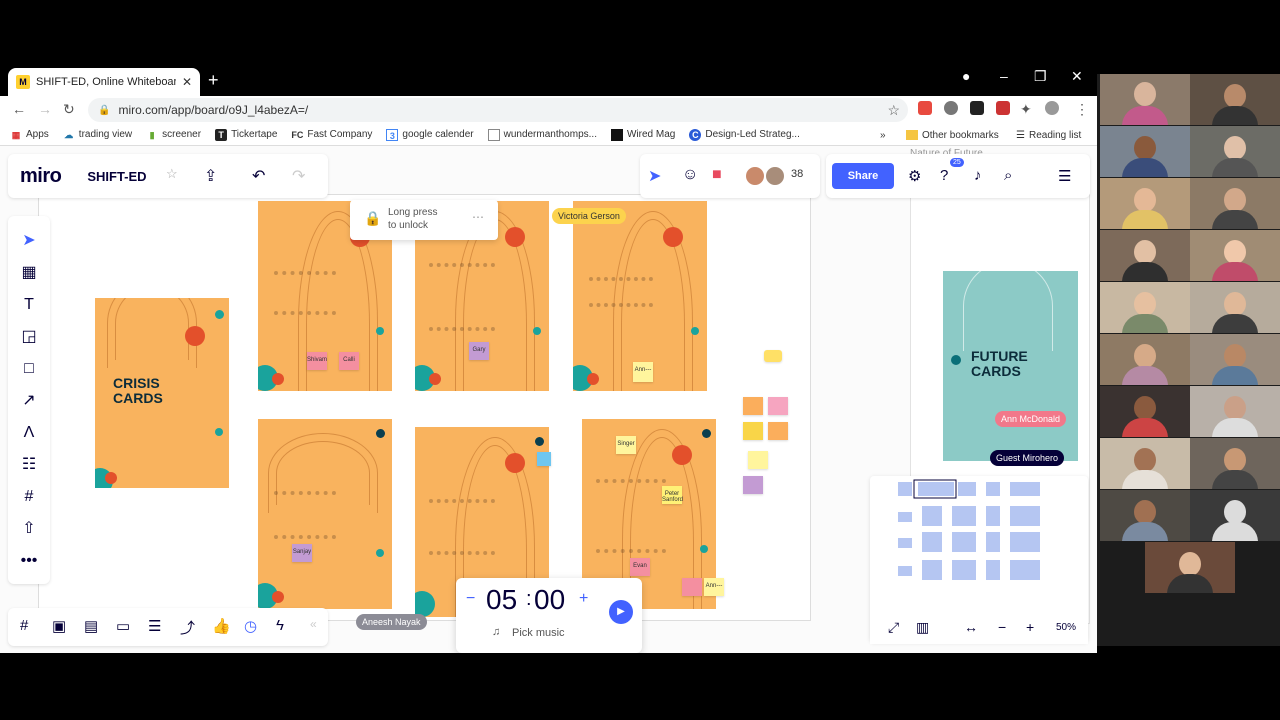  I want to click on board-name: SHIFT-ED, so click(116, 176).